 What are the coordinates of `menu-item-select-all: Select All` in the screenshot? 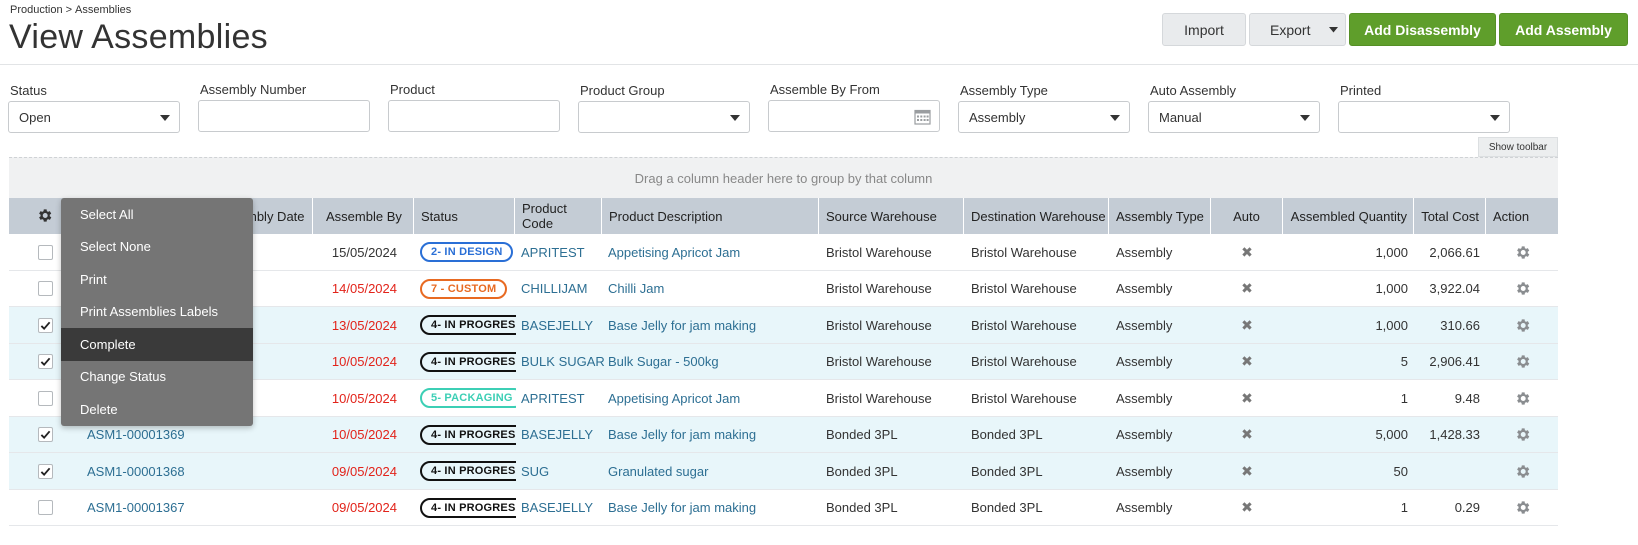 It's located at (157, 214).